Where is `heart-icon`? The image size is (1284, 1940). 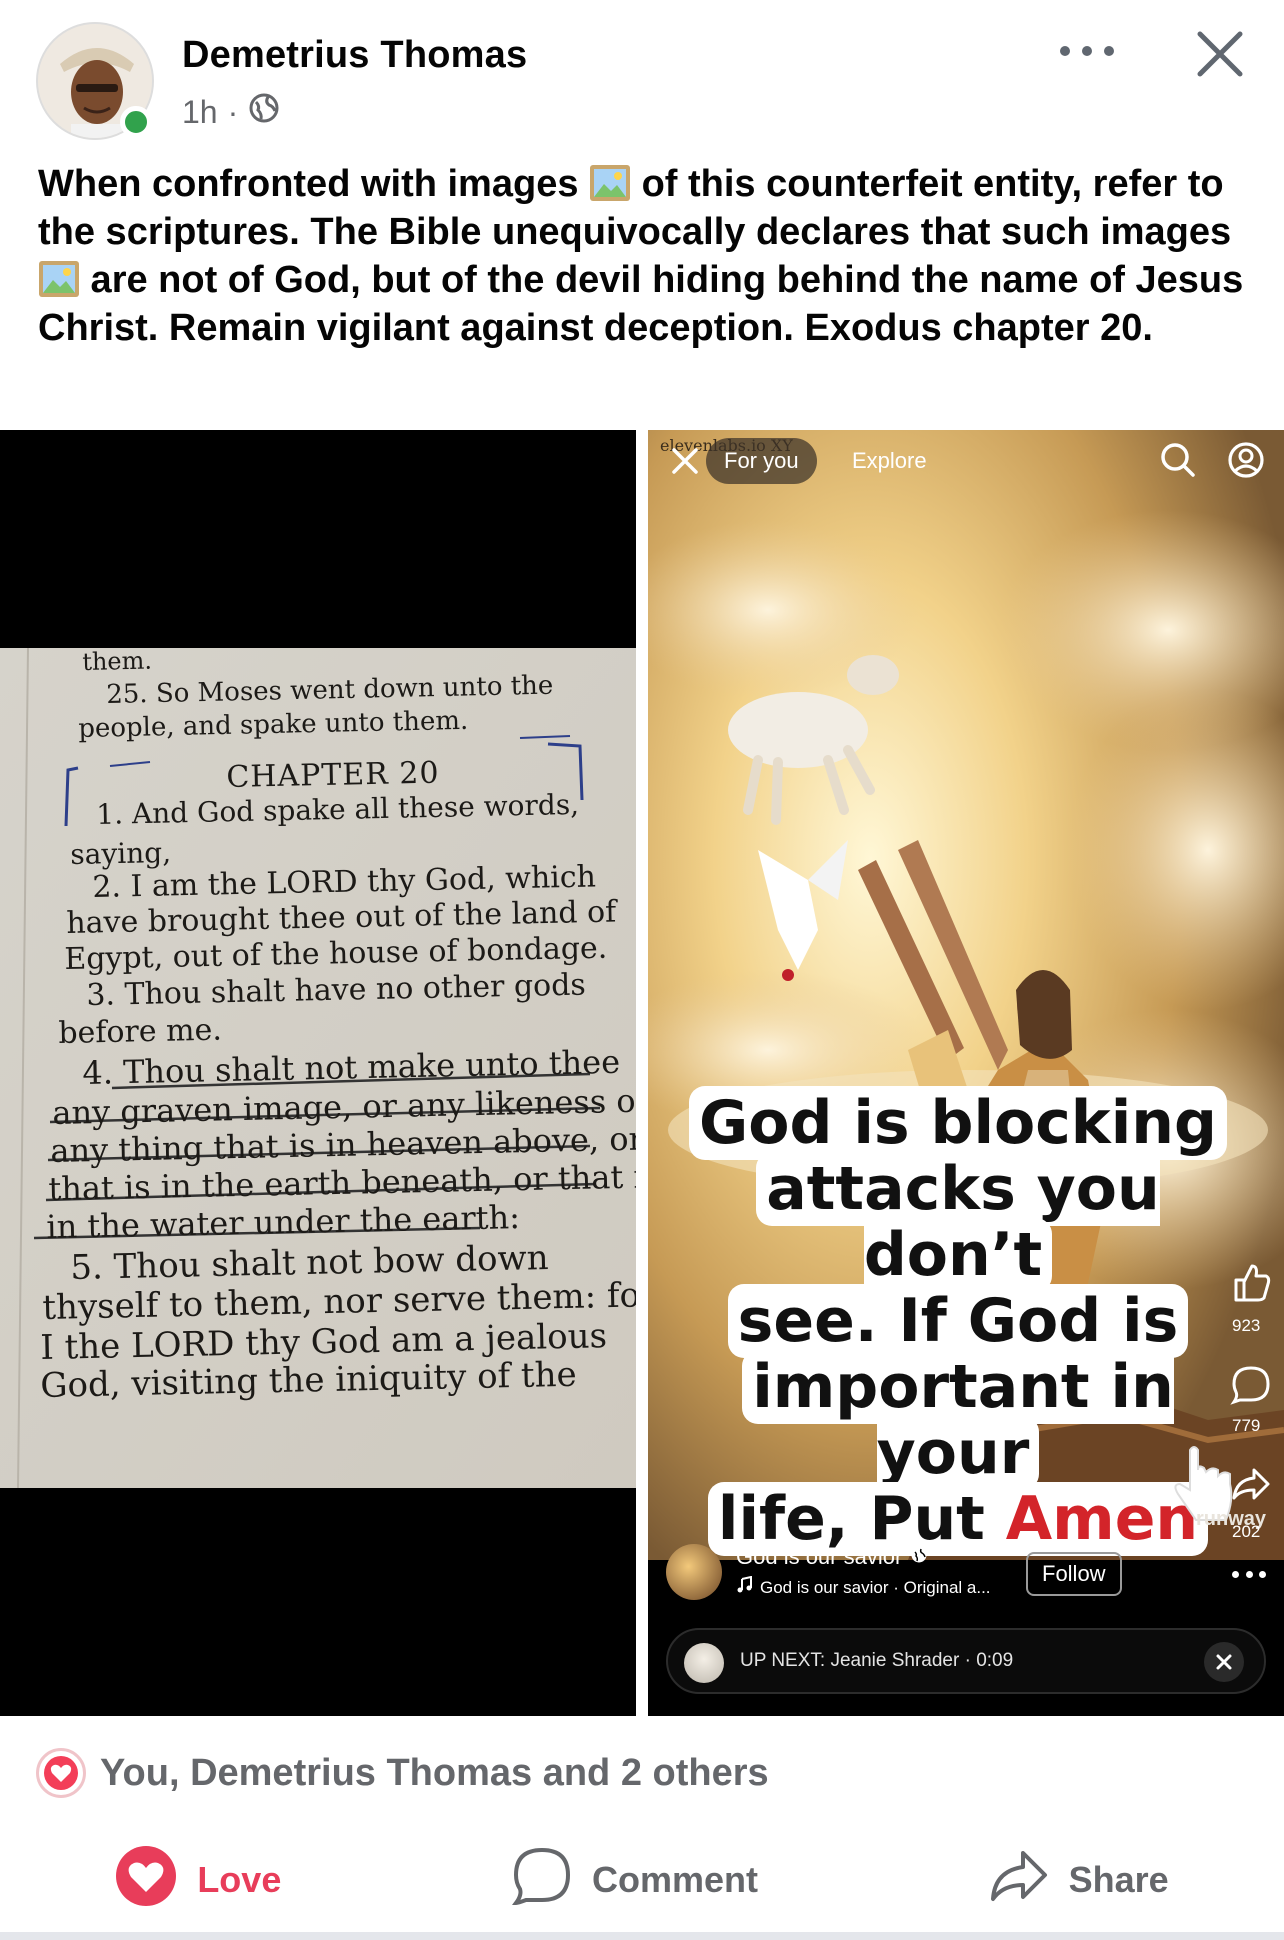 heart-icon is located at coordinates (146, 1880).